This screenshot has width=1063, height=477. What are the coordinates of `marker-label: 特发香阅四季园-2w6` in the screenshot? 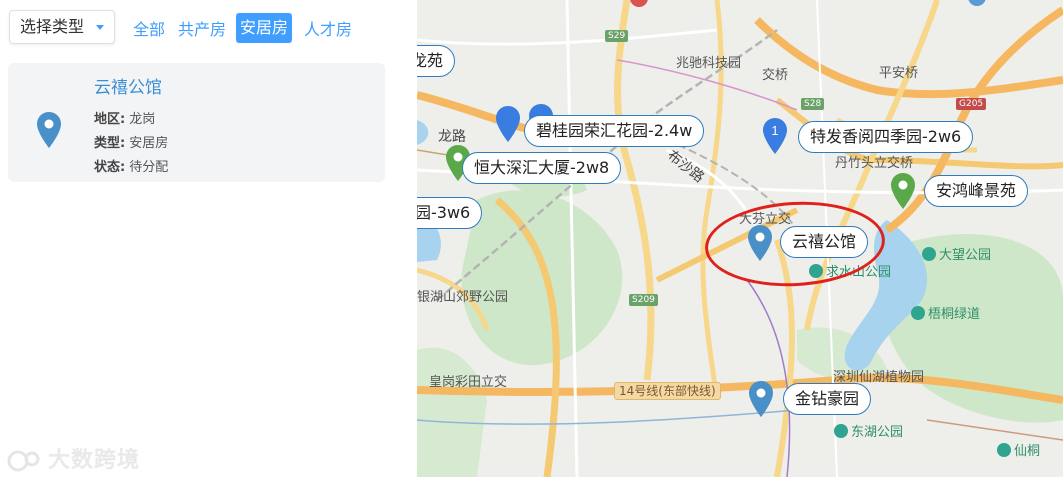 It's located at (886, 137).